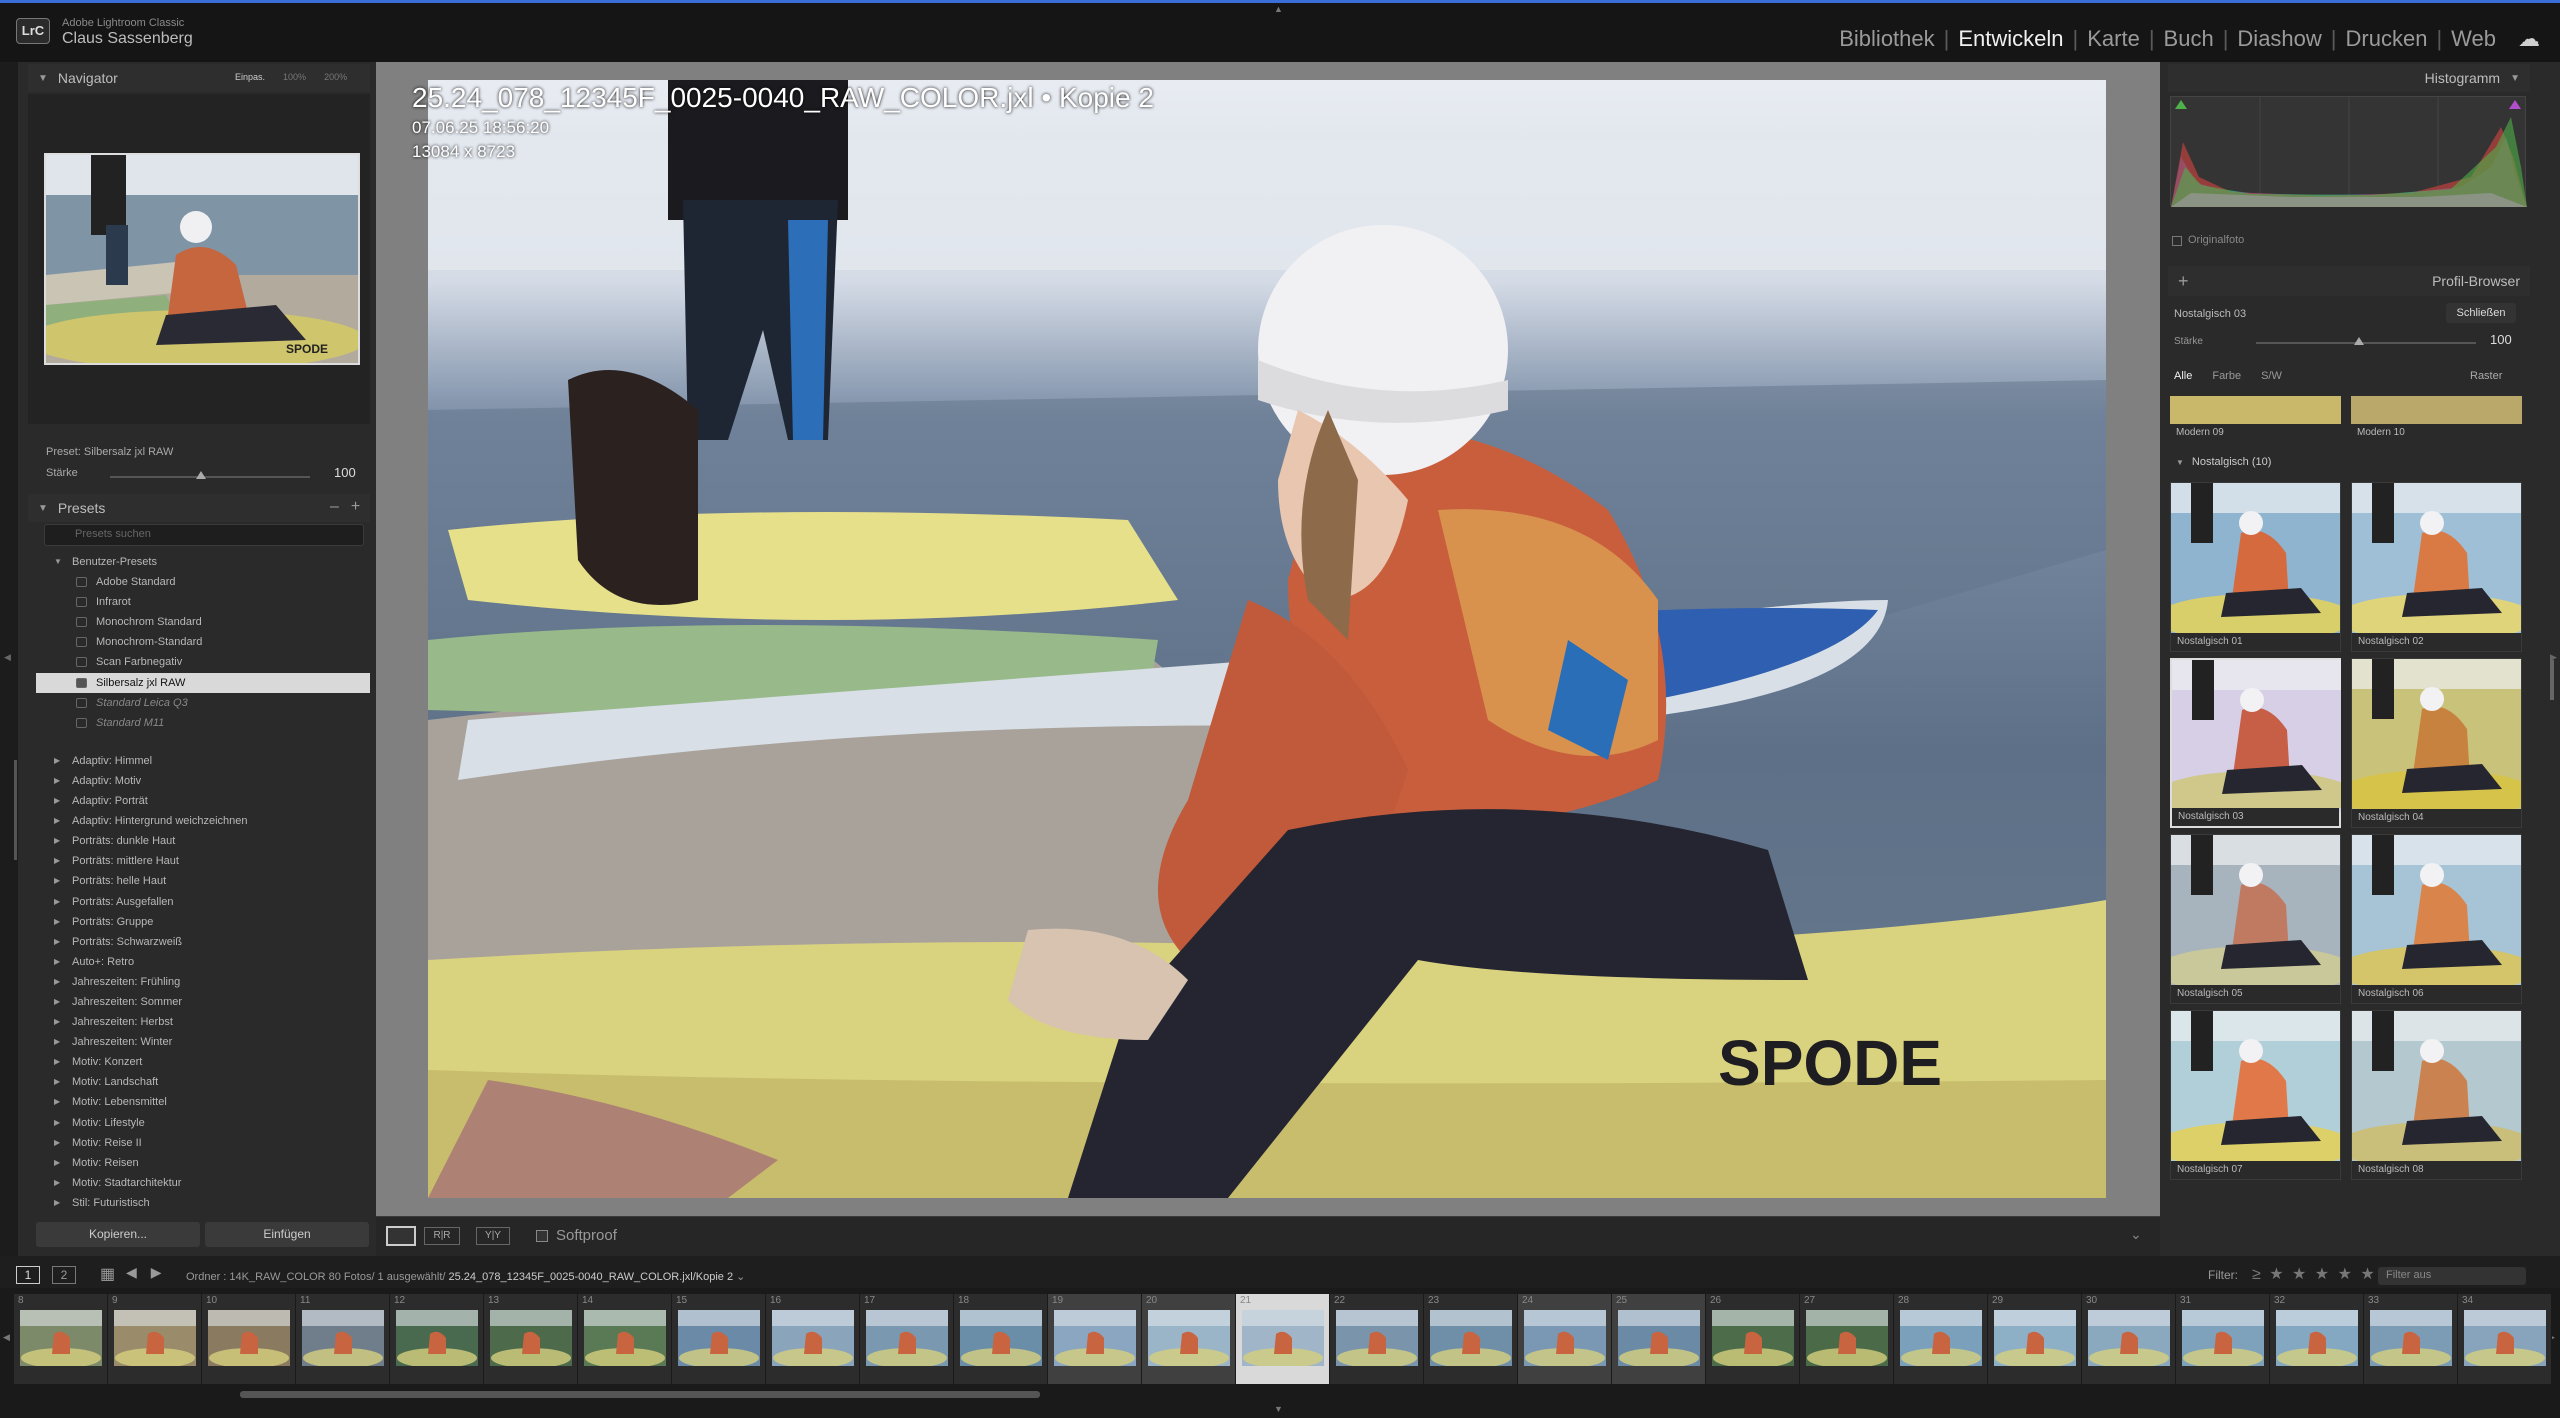  Describe the element at coordinates (203, 1143) in the screenshot. I see `preset-group: ▶ Motiv: Reise II` at that location.